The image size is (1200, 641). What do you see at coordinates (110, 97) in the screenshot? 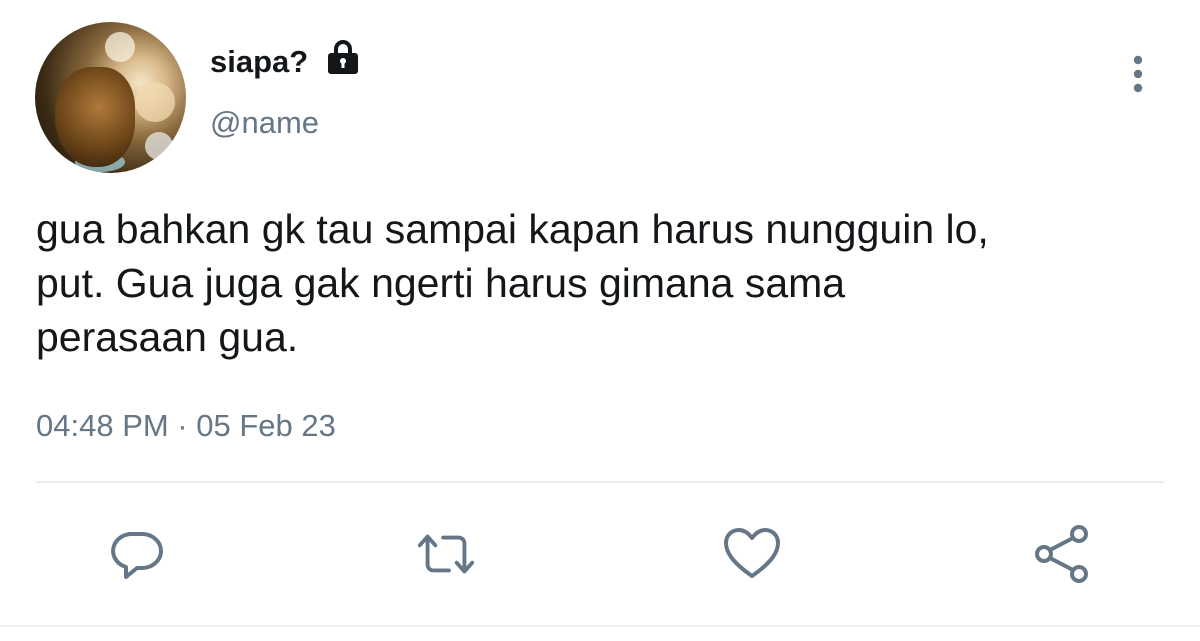
I see `avatar` at bounding box center [110, 97].